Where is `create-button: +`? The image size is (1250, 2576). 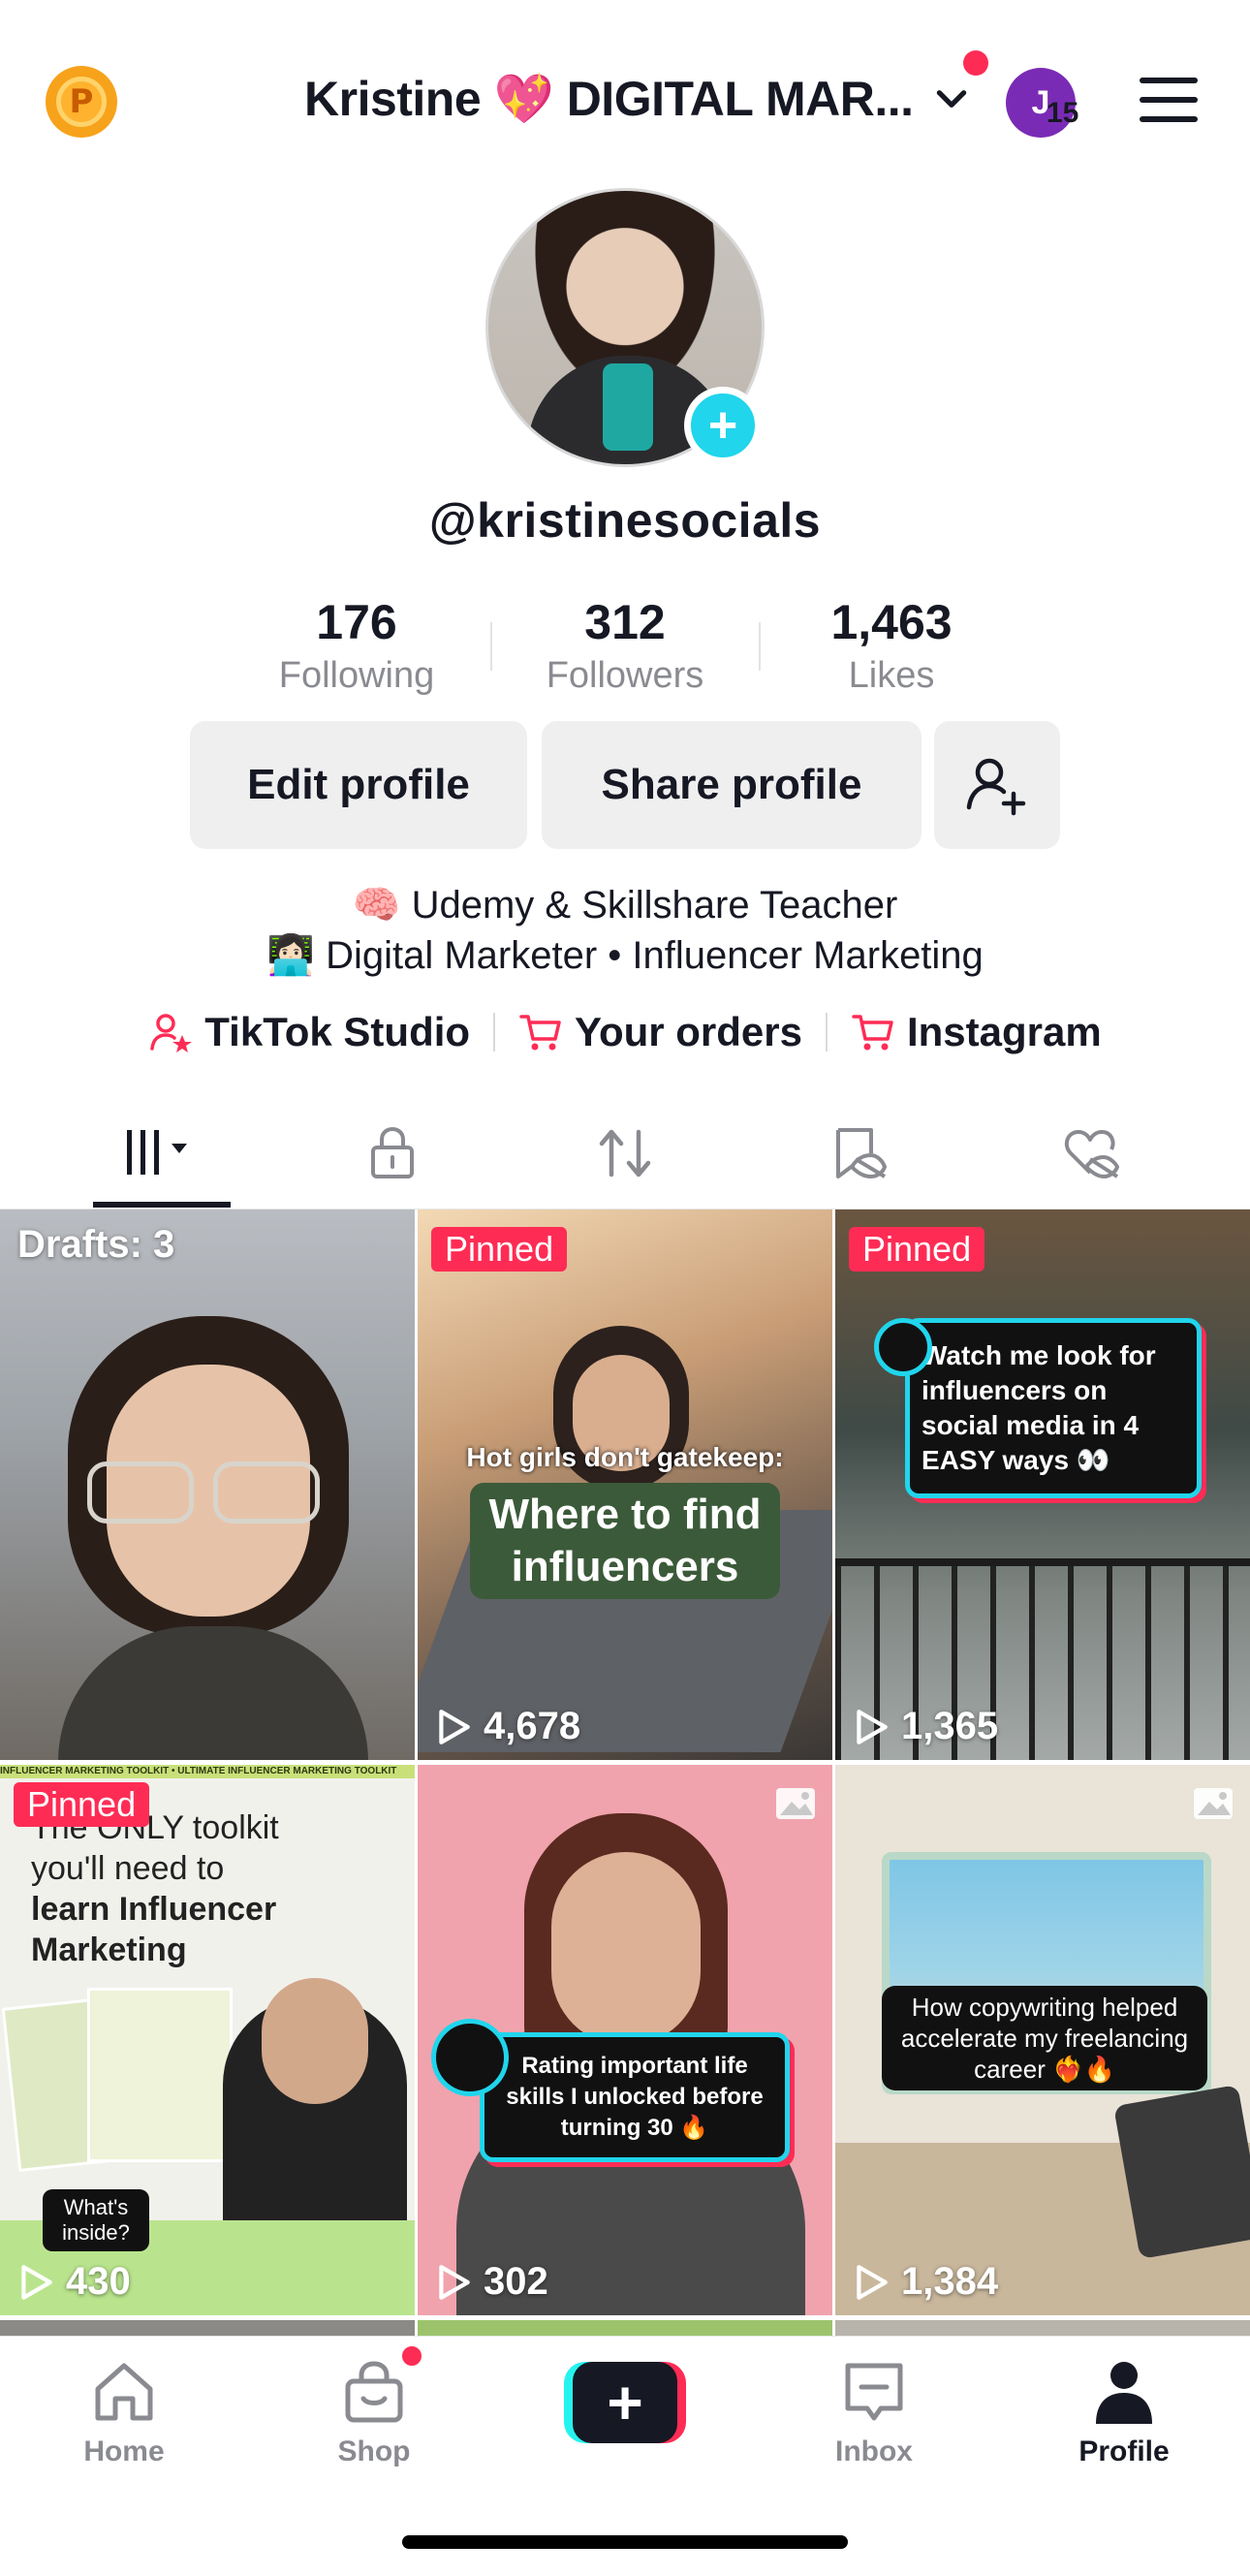
create-button: + is located at coordinates (625, 2402).